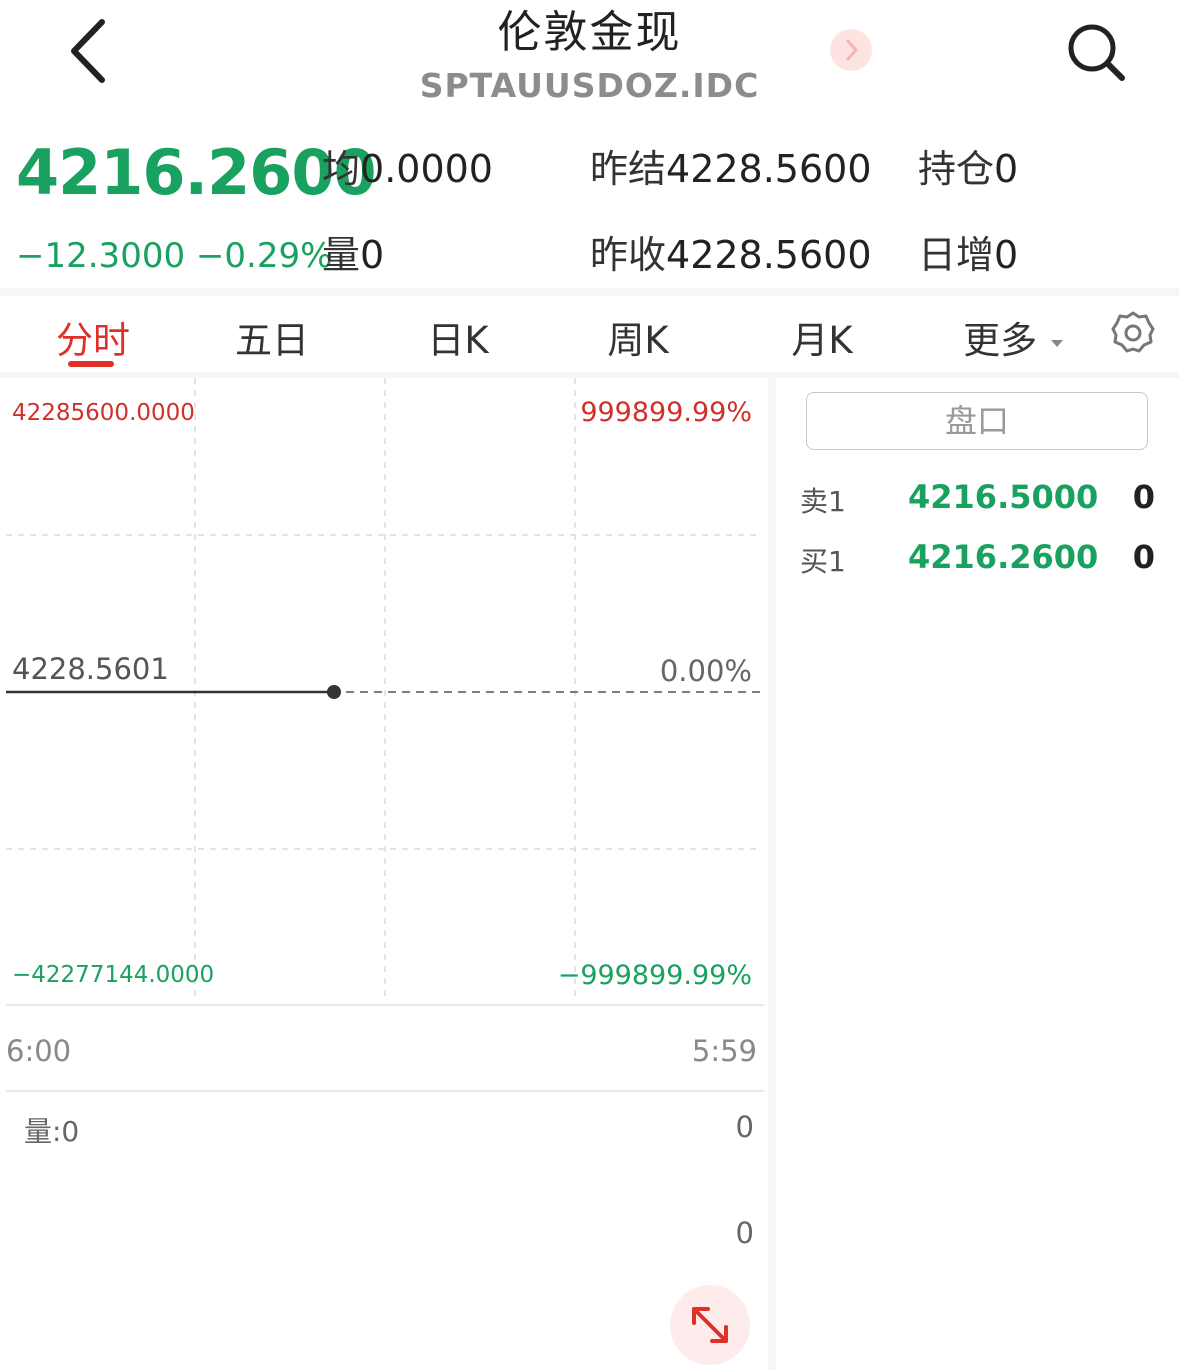 The width and height of the screenshot is (1179, 1370). Describe the element at coordinates (1003, 557) in the screenshot. I see `bid-price: 4216.2600` at that location.